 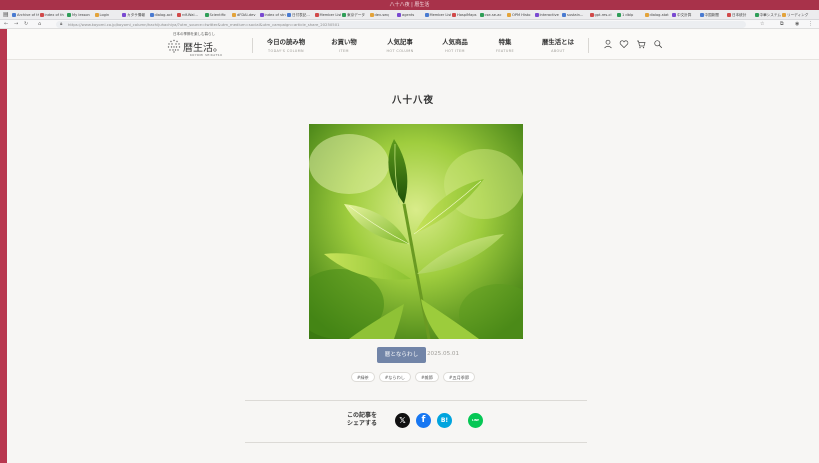 I want to click on cart-icon, so click(x=641, y=44).